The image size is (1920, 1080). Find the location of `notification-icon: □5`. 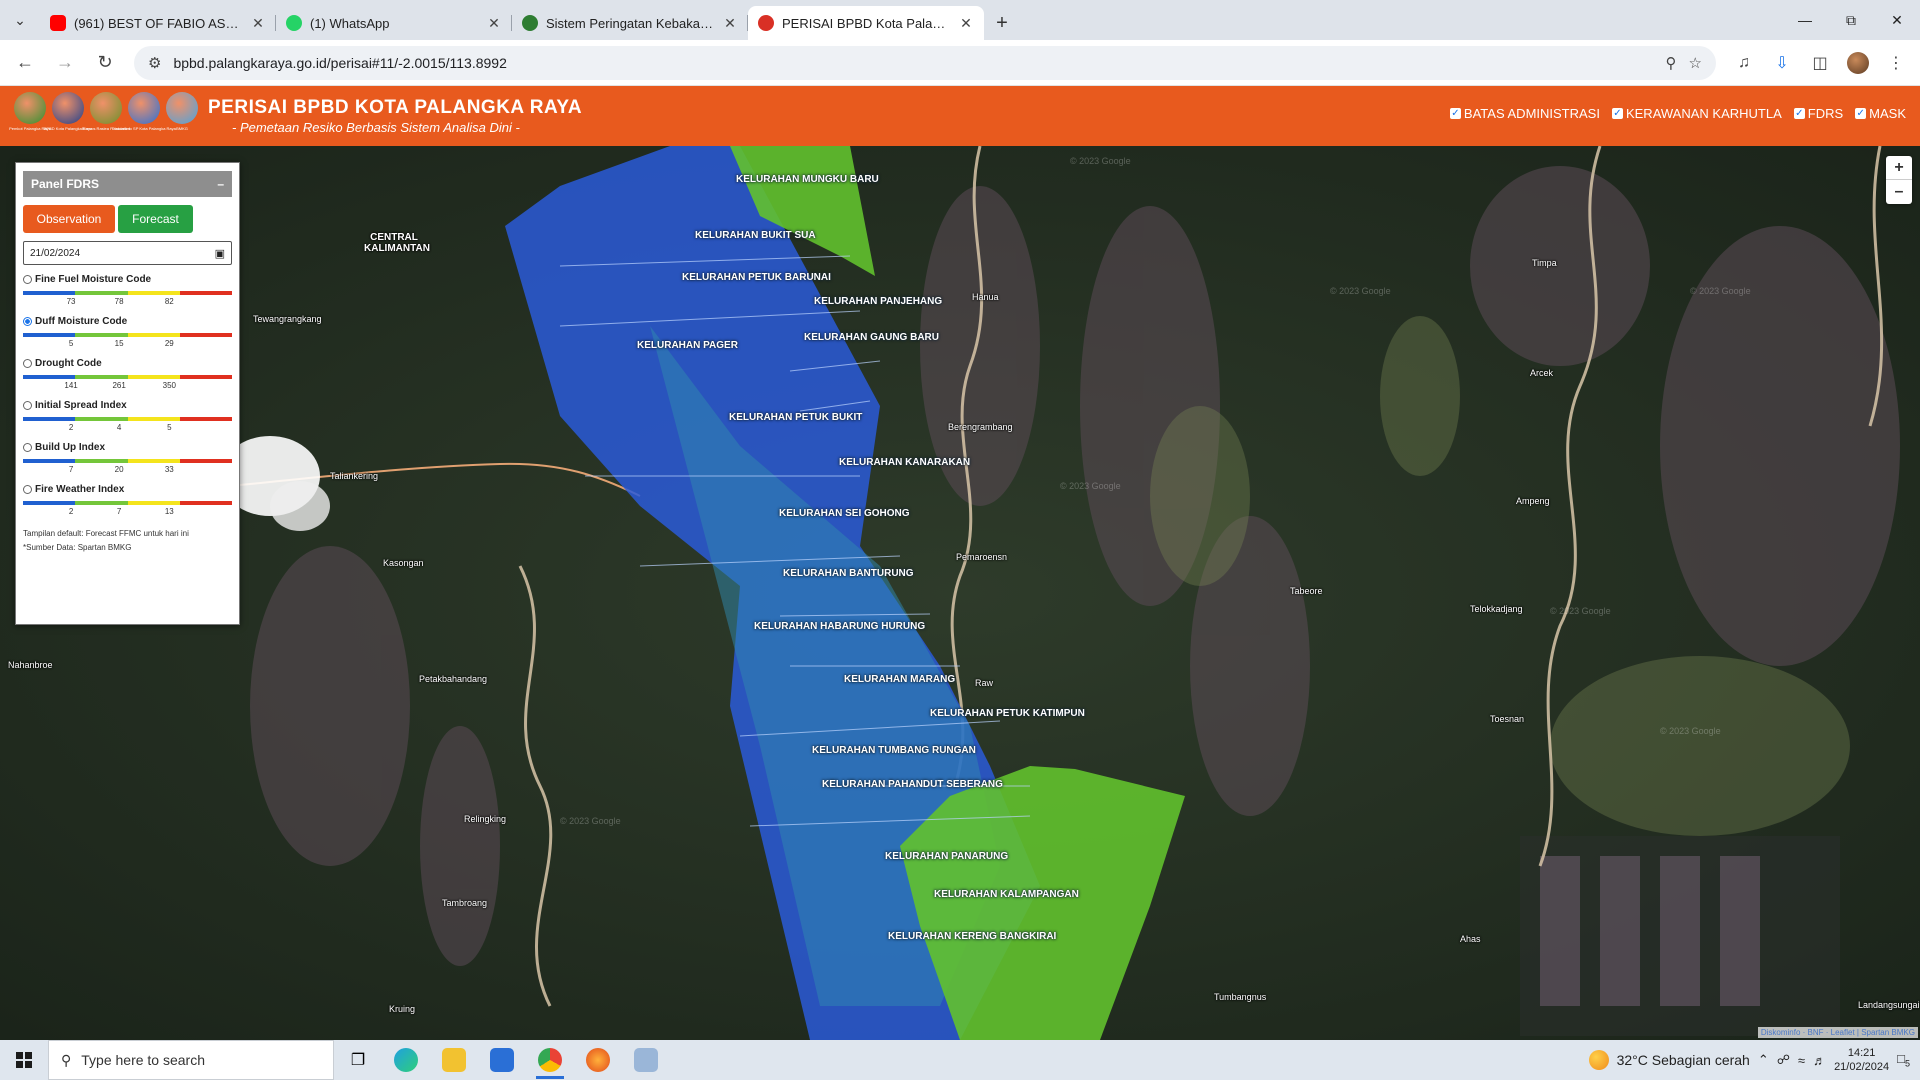

notification-icon: □5 is located at coordinates (1903, 1060).